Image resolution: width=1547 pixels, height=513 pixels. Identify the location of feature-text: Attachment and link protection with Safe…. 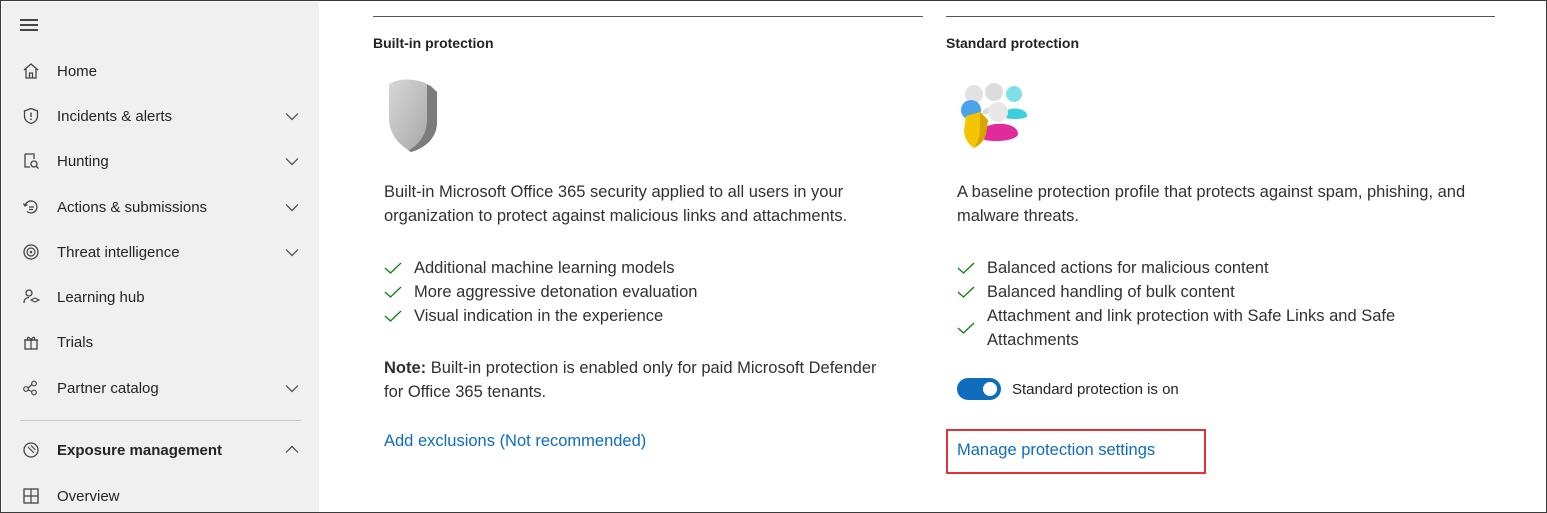
(1191, 328).